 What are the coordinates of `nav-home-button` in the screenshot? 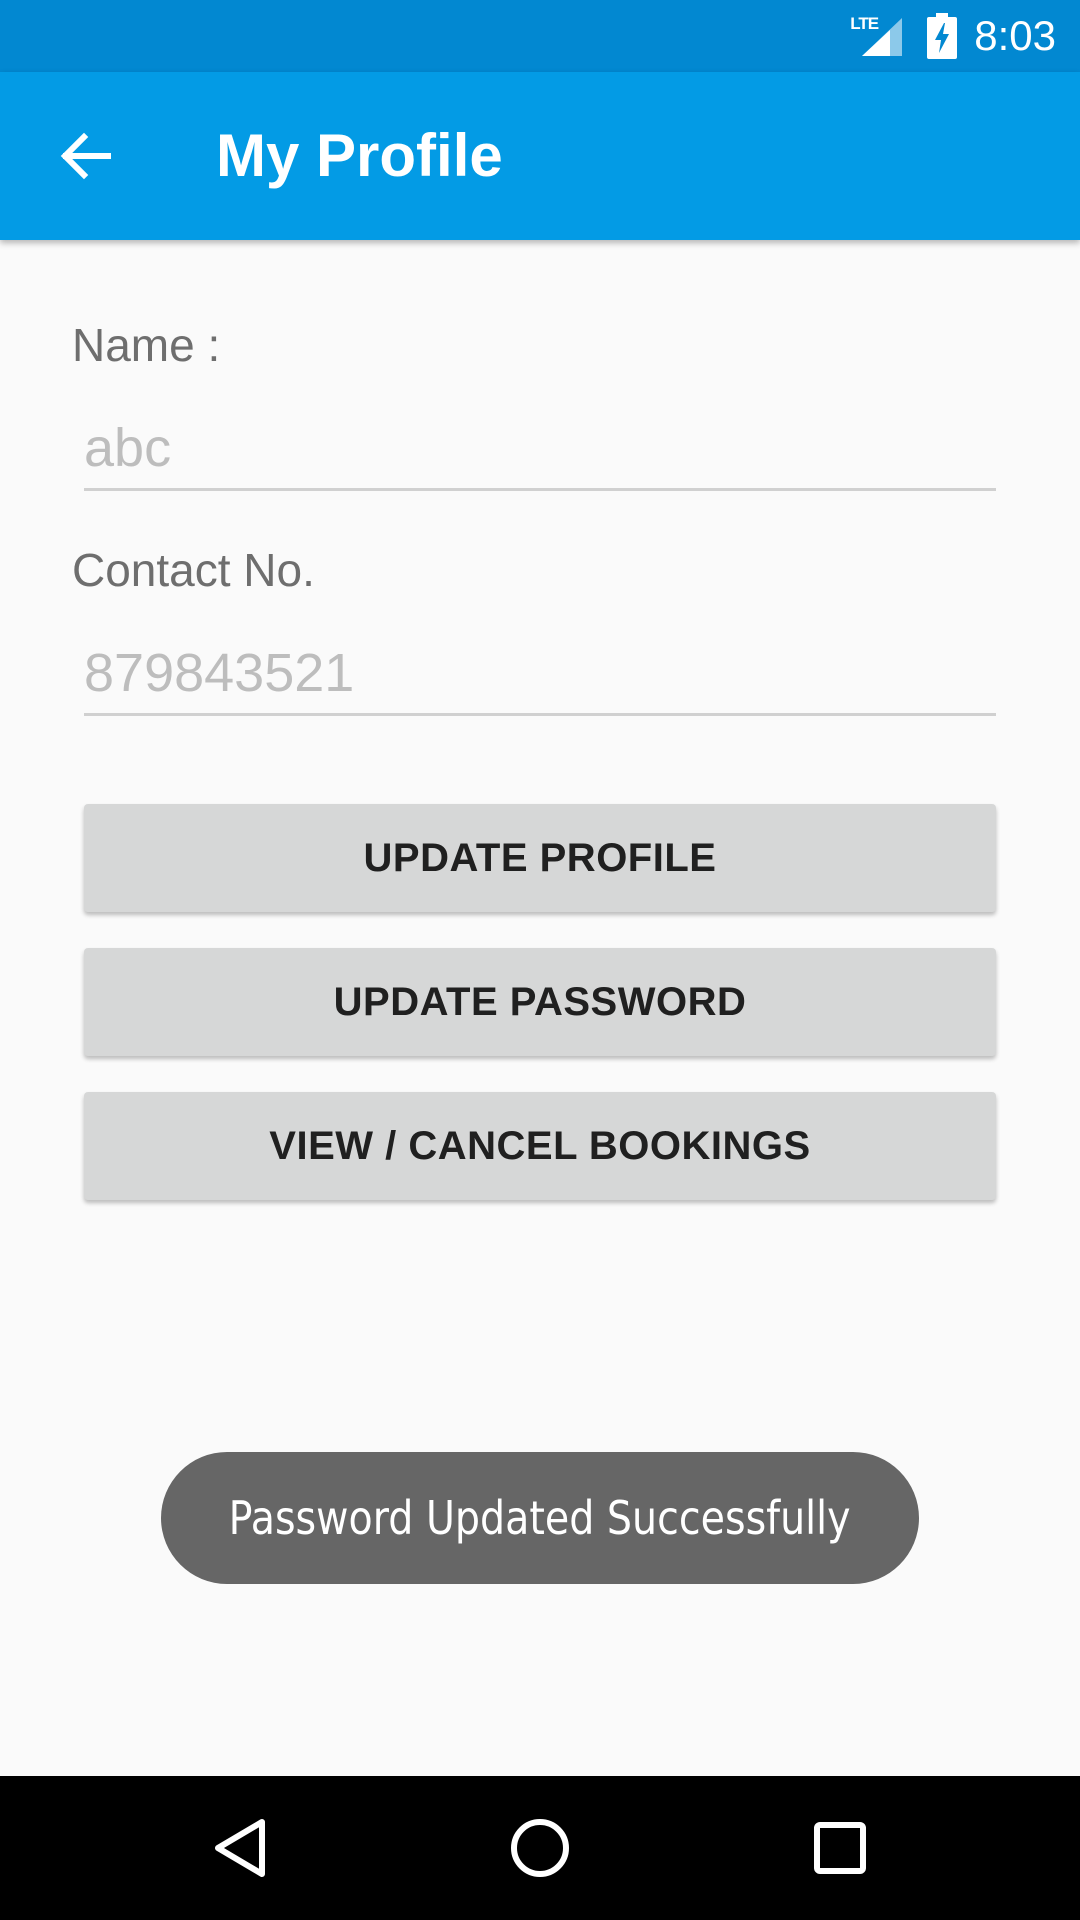 It's located at (540, 1848).